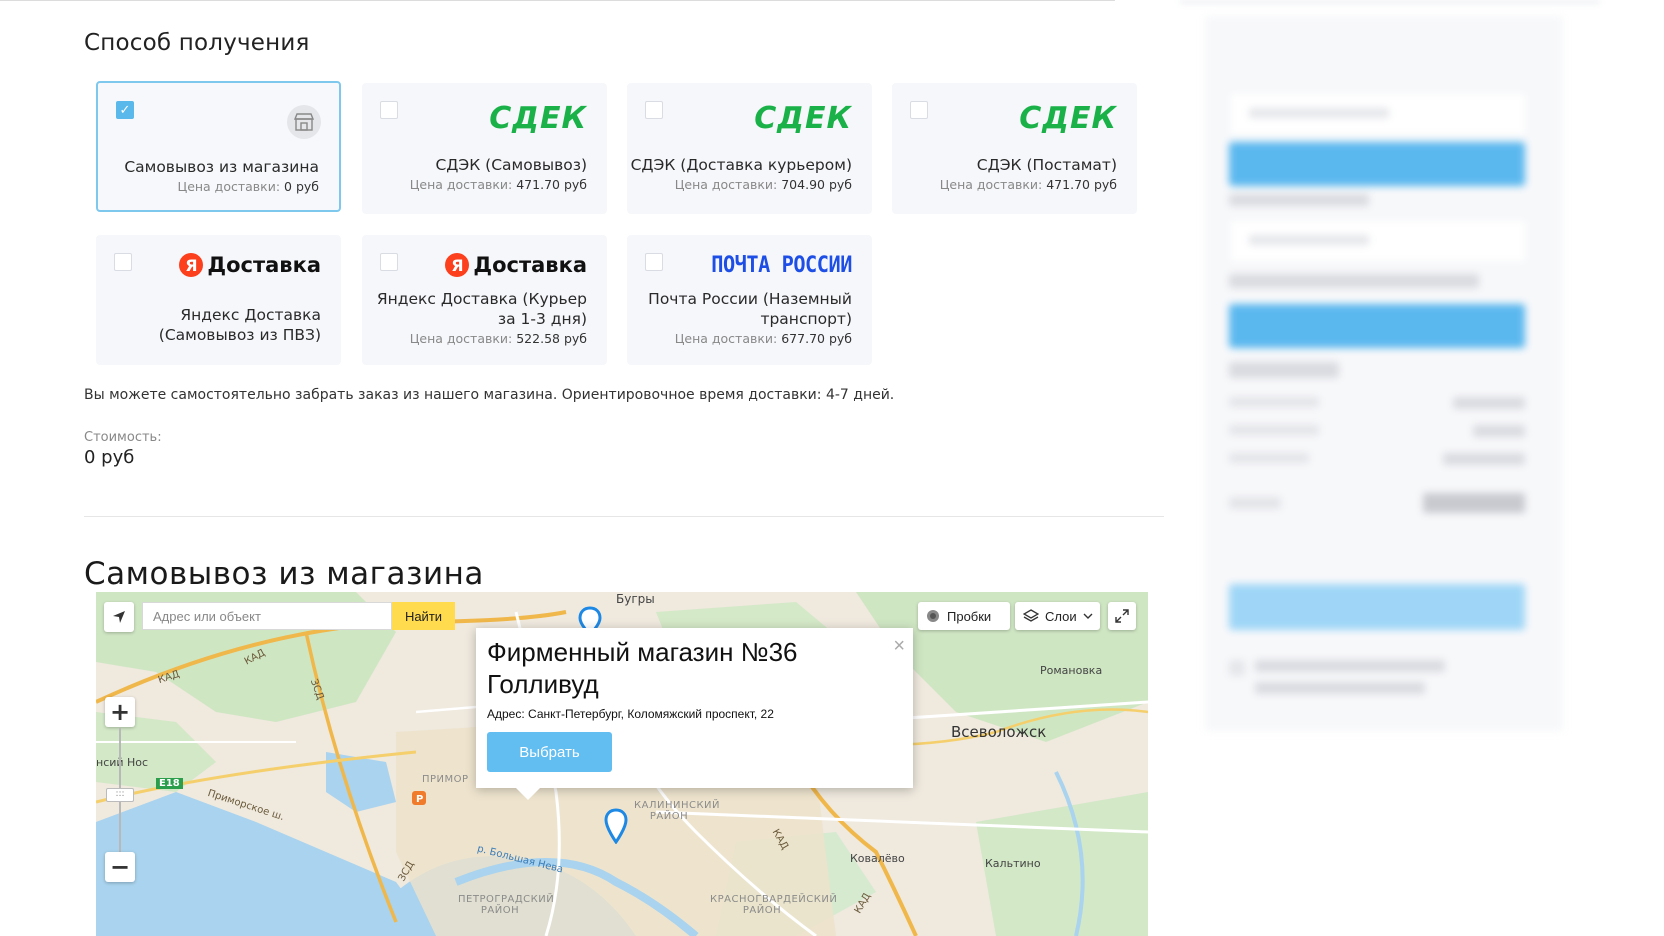  Describe the element at coordinates (123, 437) in the screenshot. I see `cost-label: Стоимость:` at that location.